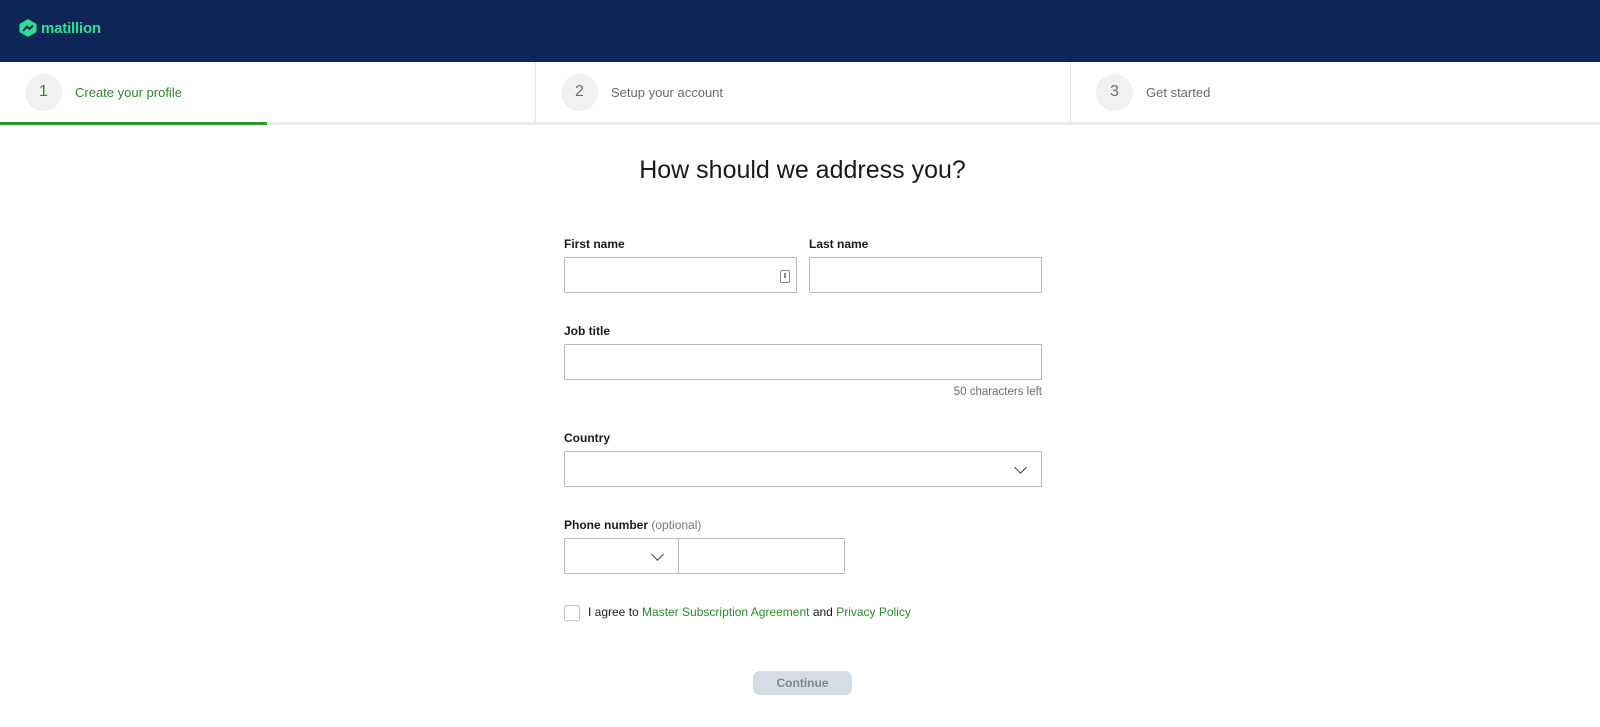 This screenshot has width=1600, height=727. I want to click on phone-country-code-select, so click(621, 556).